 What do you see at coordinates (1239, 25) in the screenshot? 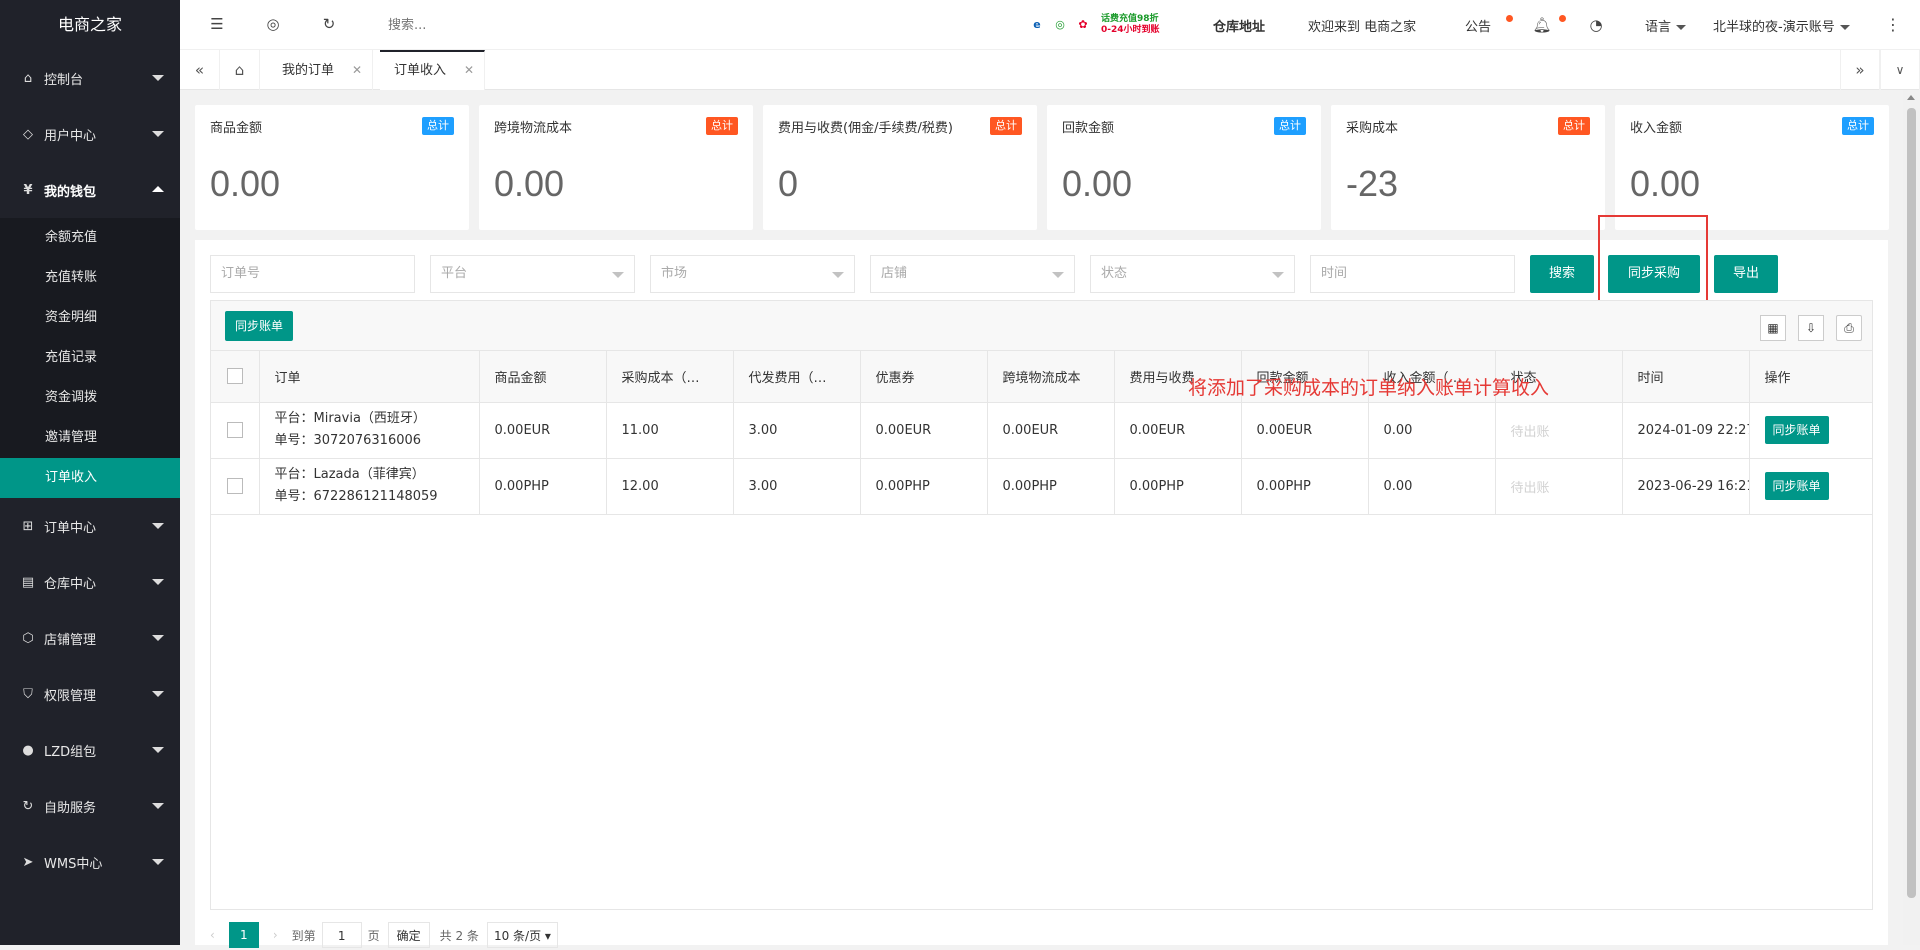
I see `warehouse-address-link: 仓库地址` at bounding box center [1239, 25].